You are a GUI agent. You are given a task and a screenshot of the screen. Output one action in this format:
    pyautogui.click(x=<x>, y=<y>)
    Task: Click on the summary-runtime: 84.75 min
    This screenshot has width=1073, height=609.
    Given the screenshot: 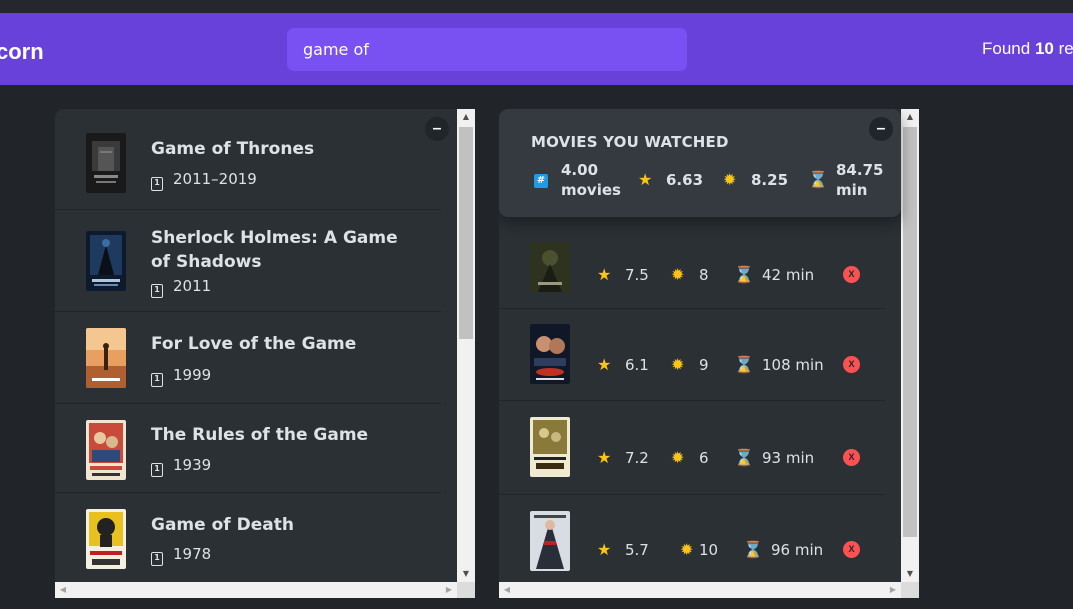 What is the action you would take?
    pyautogui.click(x=859, y=180)
    